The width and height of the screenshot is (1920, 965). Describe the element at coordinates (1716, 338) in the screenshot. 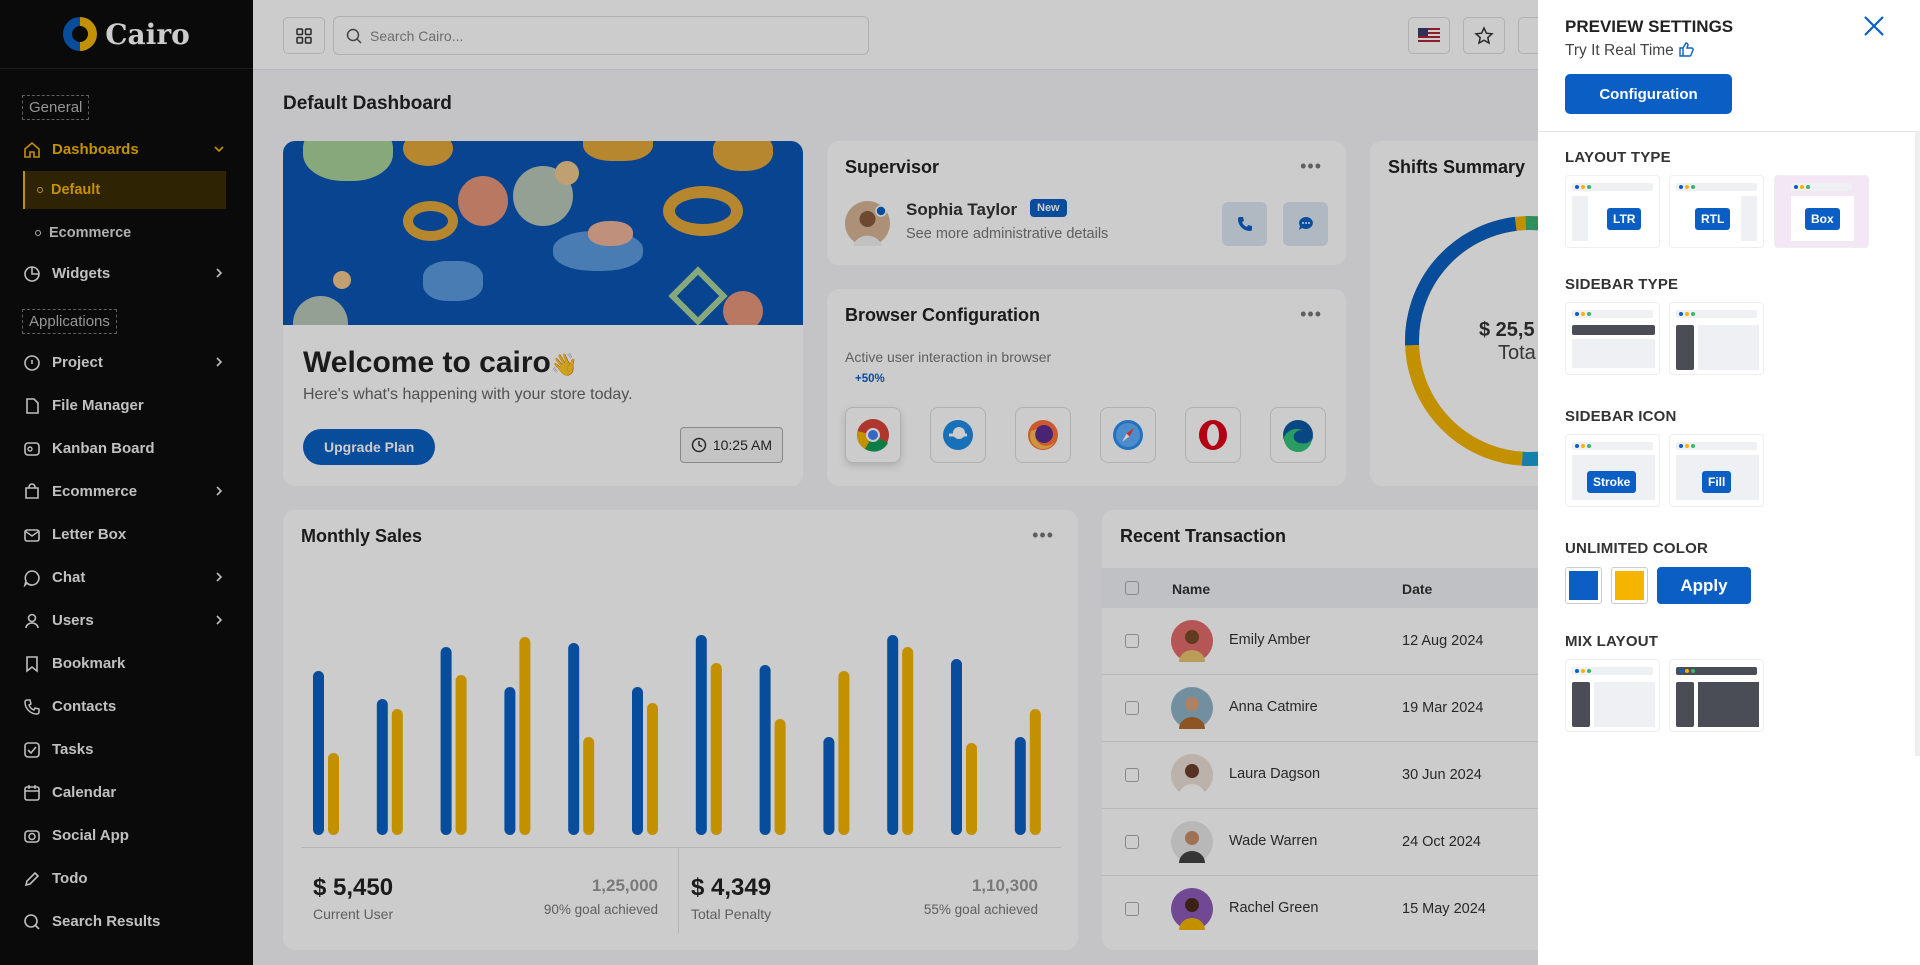

I see `sidebar-vertical-option` at that location.